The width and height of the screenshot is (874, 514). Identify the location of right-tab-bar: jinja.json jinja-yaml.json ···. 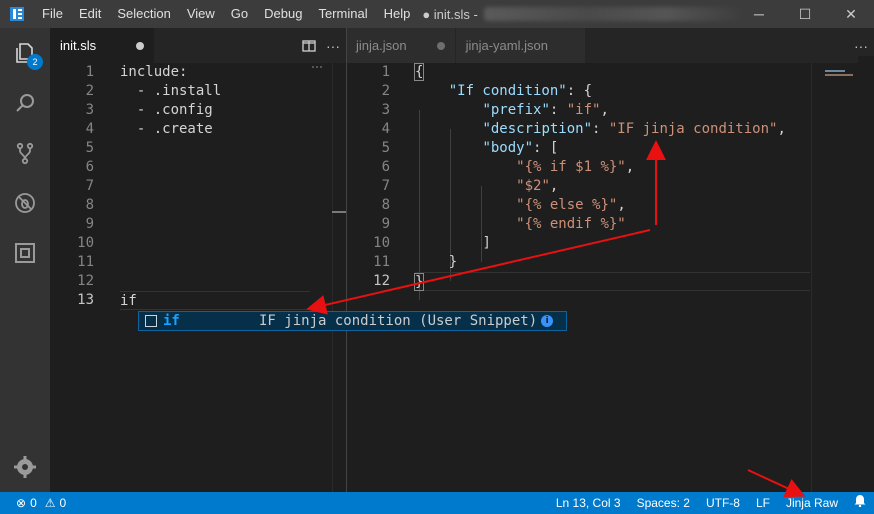
(610, 45).